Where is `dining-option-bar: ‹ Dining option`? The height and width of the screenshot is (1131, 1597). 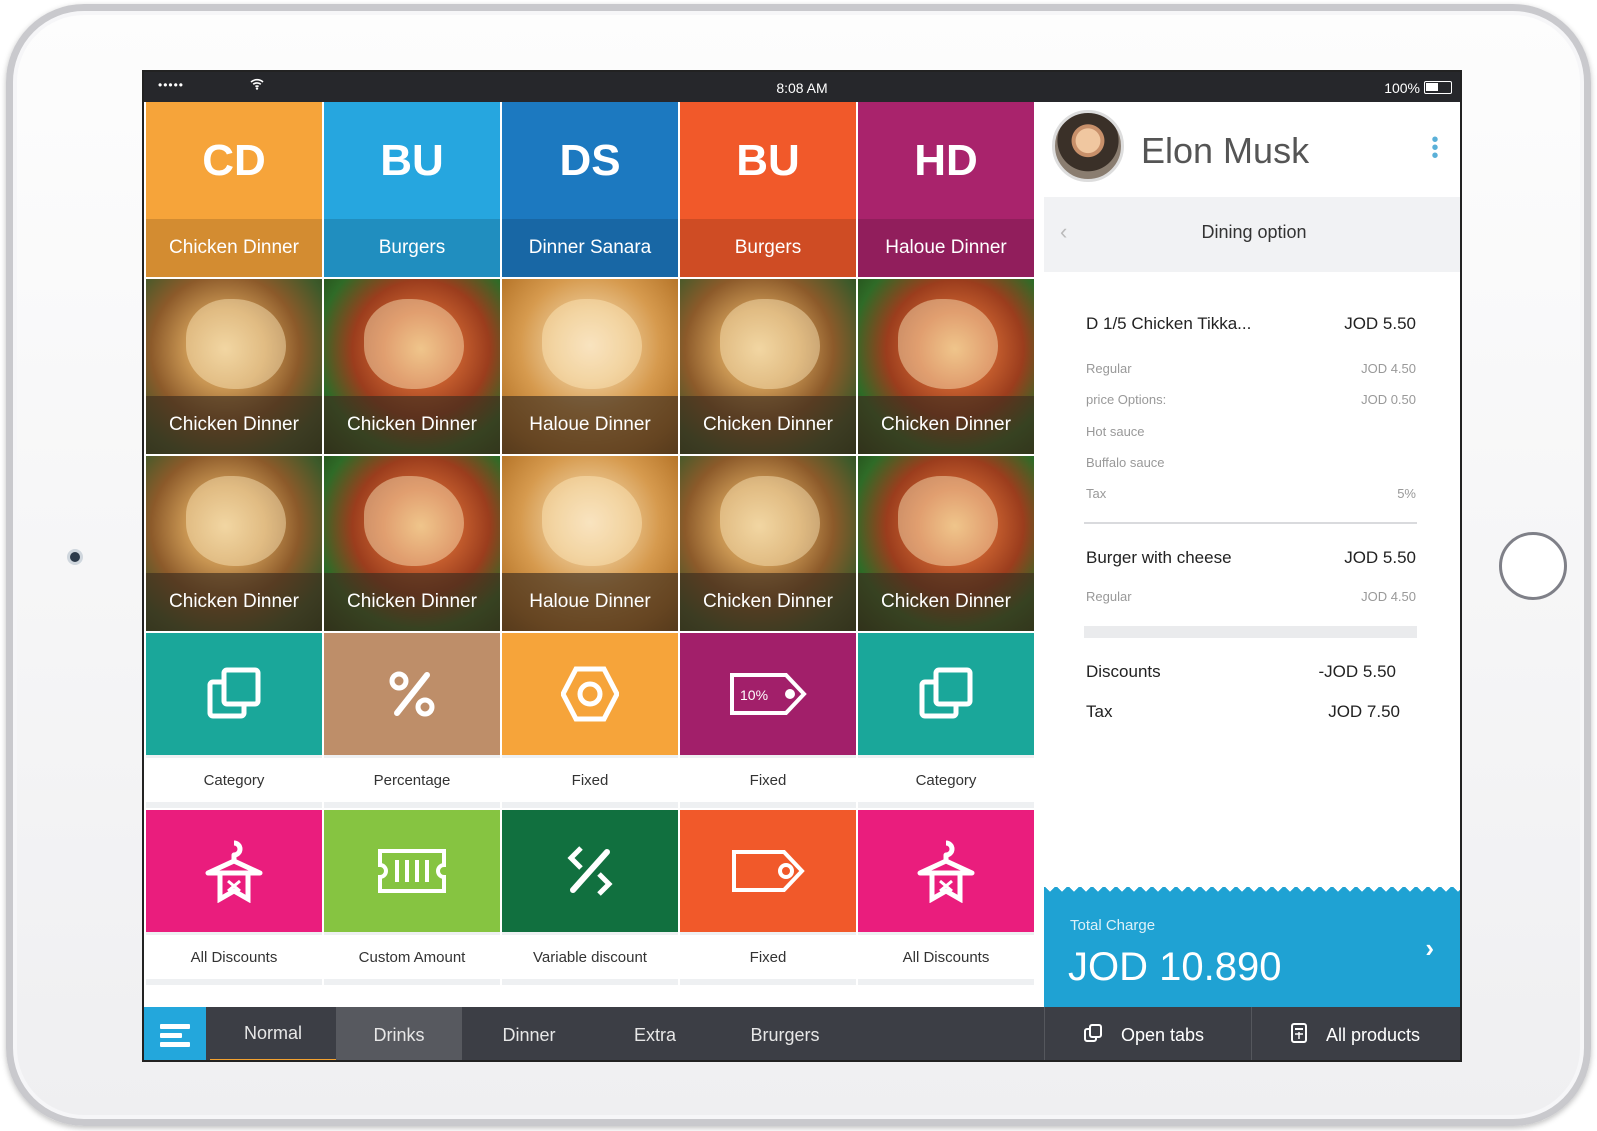 dining-option-bar: ‹ Dining option is located at coordinates (1252, 234).